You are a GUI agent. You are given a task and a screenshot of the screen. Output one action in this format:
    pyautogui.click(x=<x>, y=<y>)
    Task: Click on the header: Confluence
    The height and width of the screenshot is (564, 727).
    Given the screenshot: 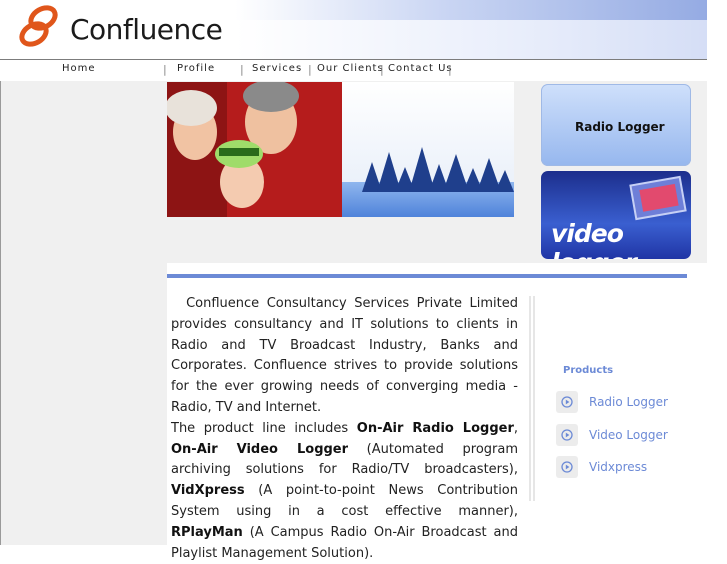 What is the action you would take?
    pyautogui.click(x=363, y=29)
    